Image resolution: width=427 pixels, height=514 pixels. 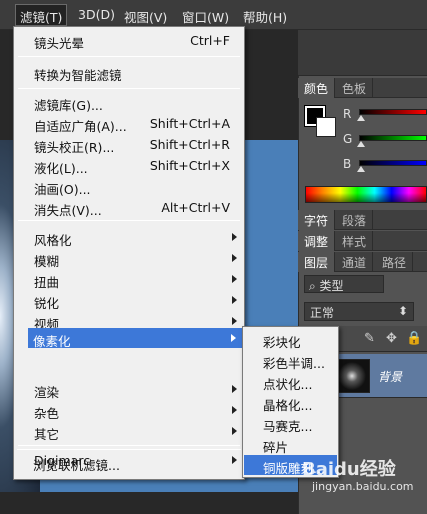 What do you see at coordinates (46, 260) in the screenshot?
I see `menu-item-blur: 模糊` at bounding box center [46, 260].